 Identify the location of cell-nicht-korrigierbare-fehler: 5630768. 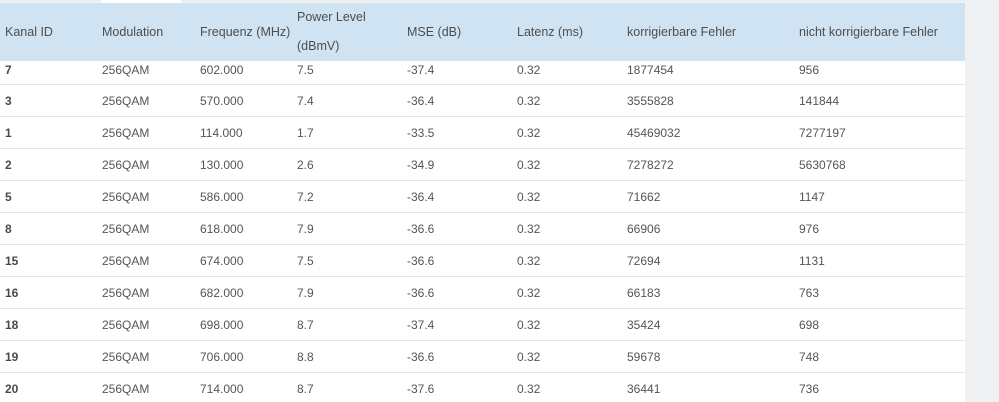
(879, 164).